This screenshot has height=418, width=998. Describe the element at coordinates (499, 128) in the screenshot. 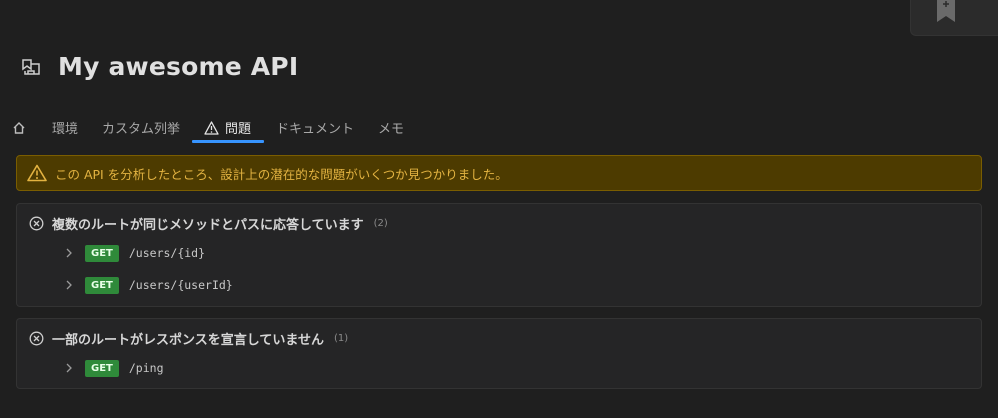

I see `tab-bar: 環境 カスタム列挙 問題 ドキュメント メモ` at that location.